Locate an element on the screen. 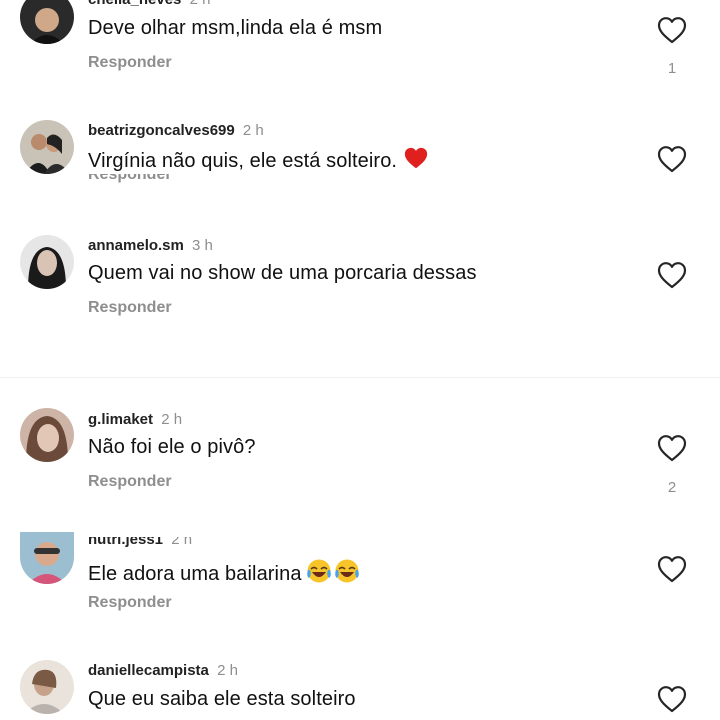 Image resolution: width=720 pixels, height=720 pixels. comment-meta: chella_neves 2 h is located at coordinates (149, 4).